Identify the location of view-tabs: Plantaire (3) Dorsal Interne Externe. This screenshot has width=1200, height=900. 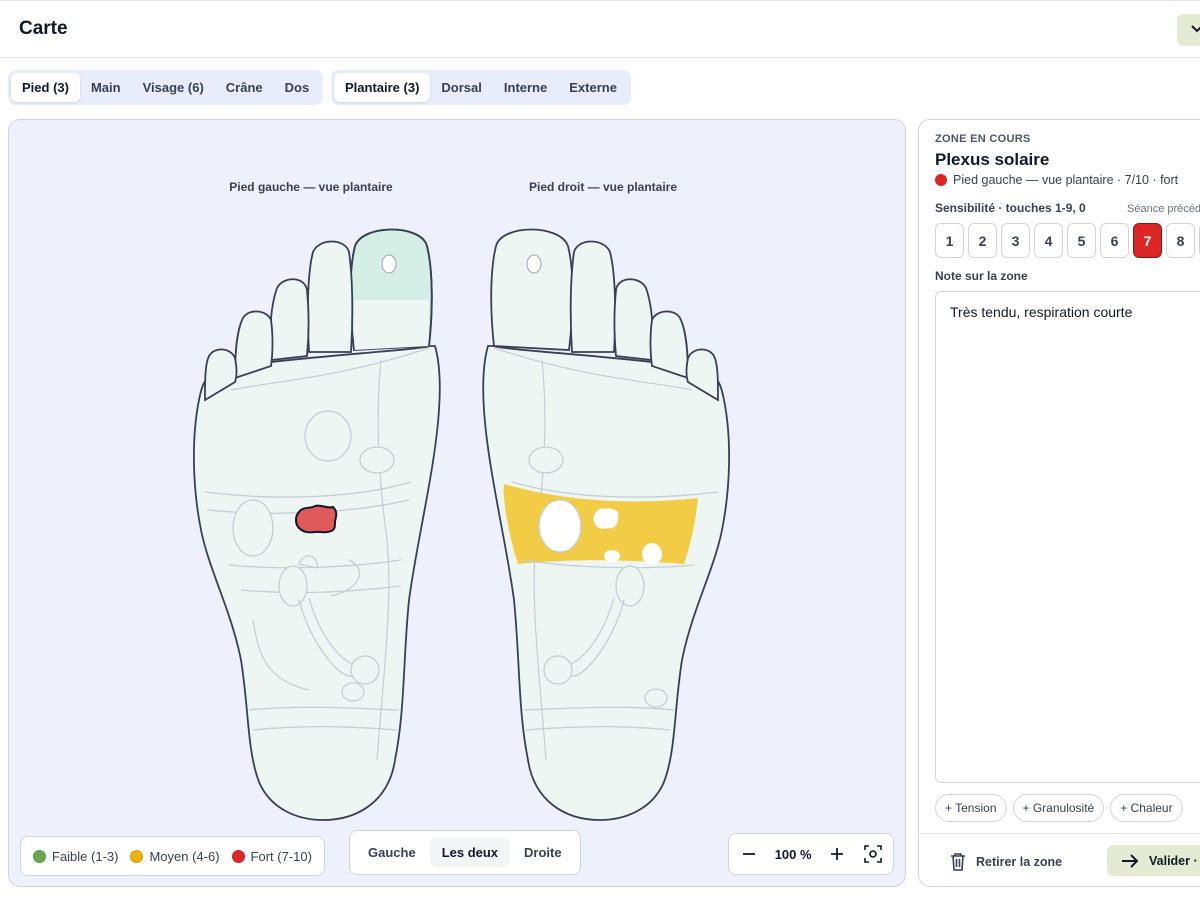
(481, 87).